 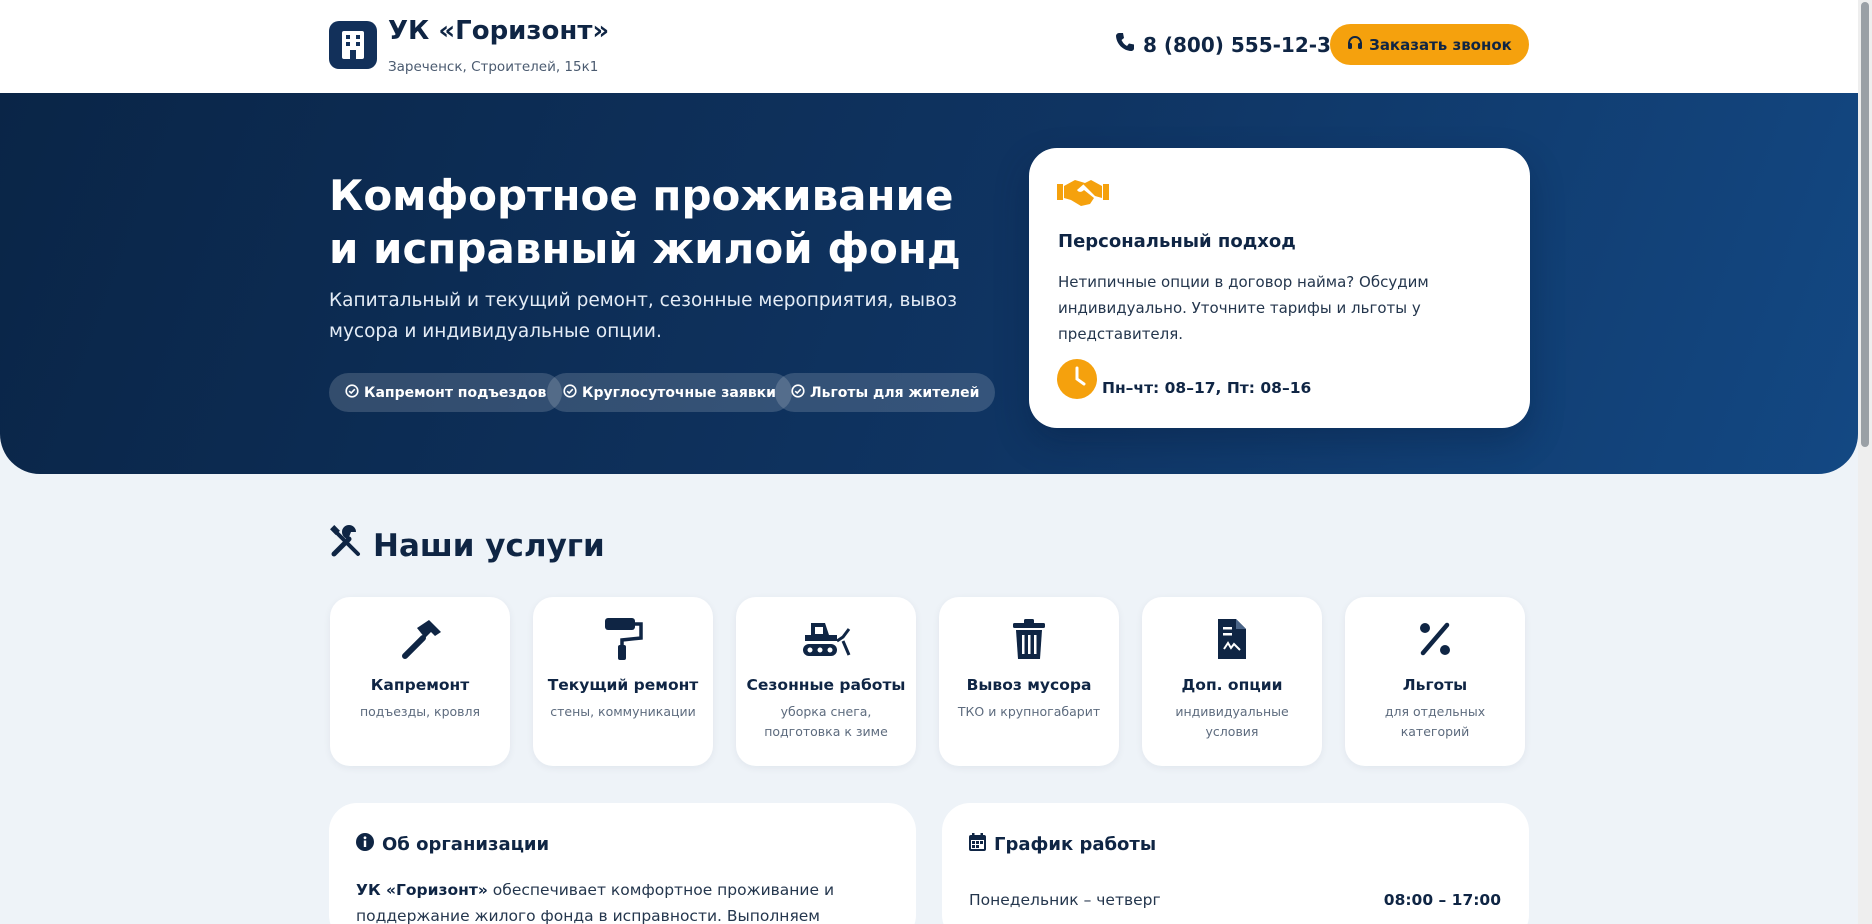 What do you see at coordinates (1865, 462) in the screenshot?
I see `page-scrollbar` at bounding box center [1865, 462].